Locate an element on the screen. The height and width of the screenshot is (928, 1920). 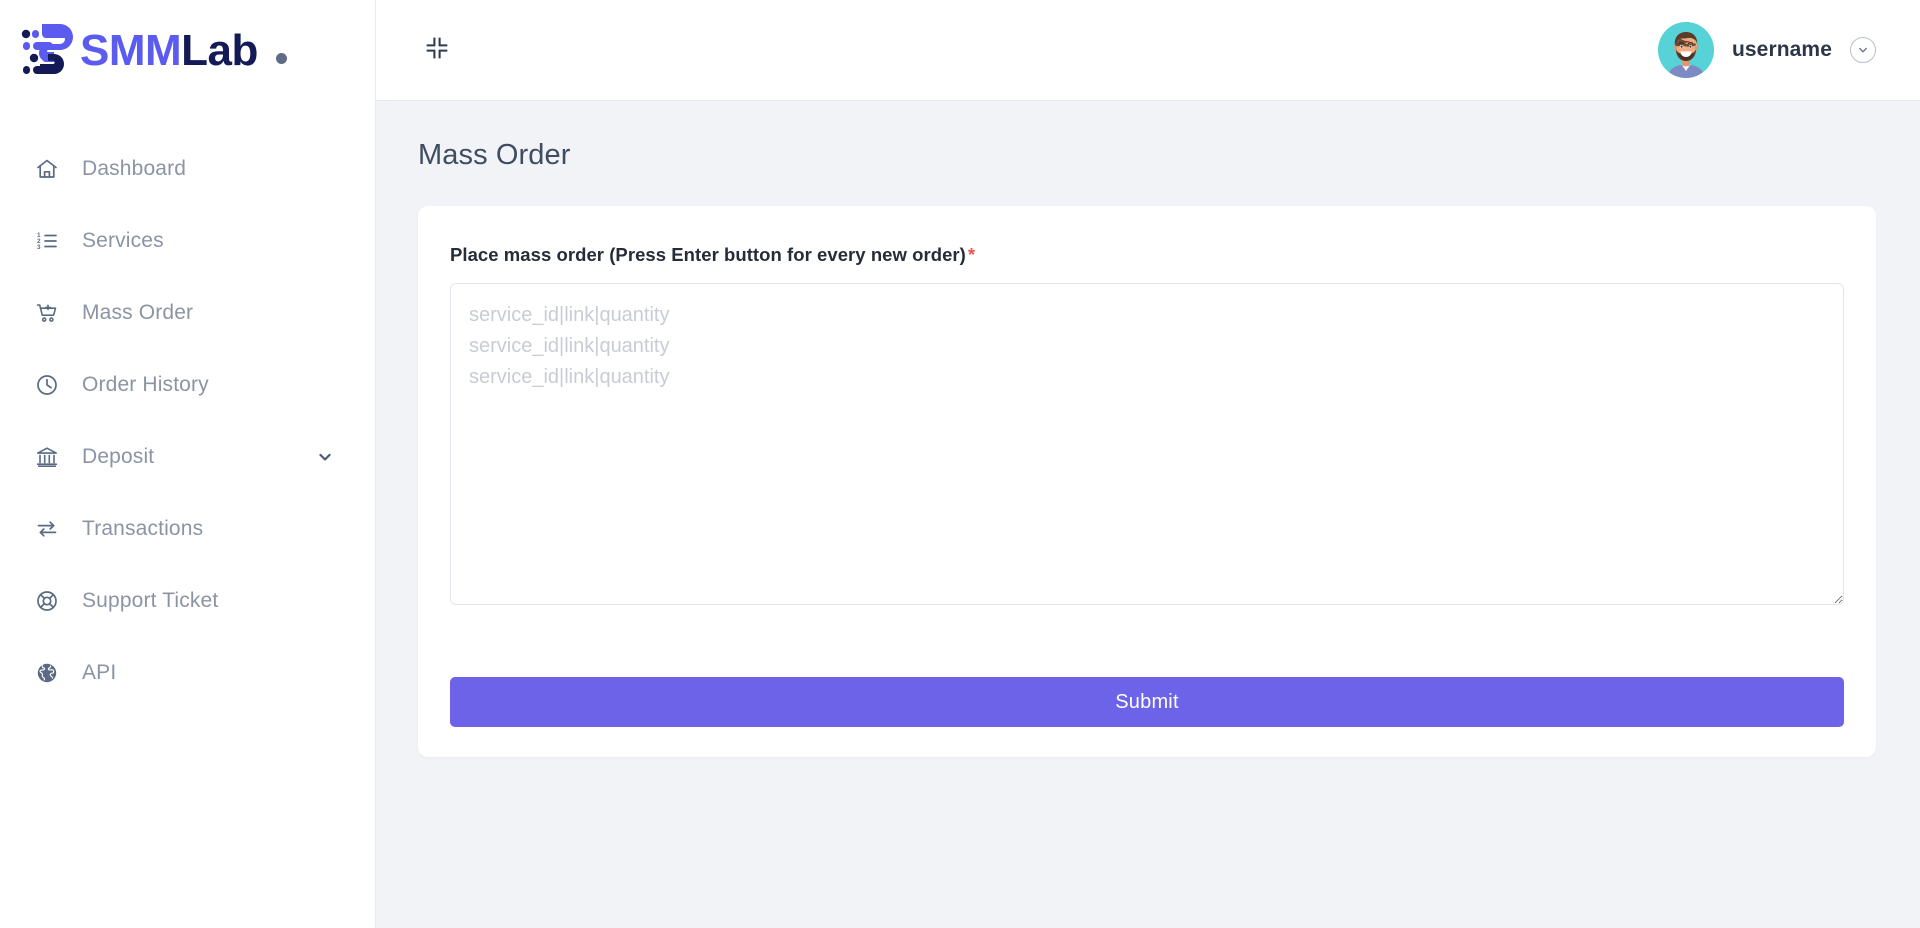
user-menu: username is located at coordinates (1766, 50).